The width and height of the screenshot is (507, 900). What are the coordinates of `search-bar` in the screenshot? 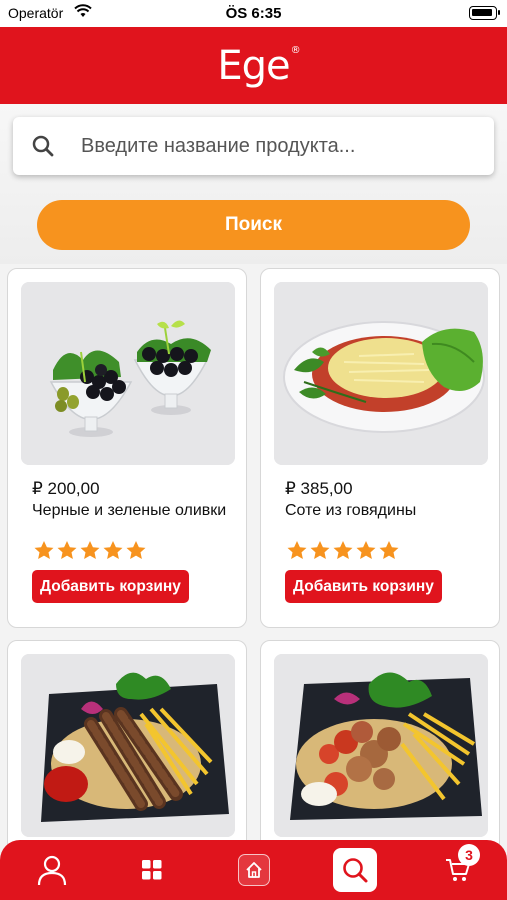 It's located at (253, 146).